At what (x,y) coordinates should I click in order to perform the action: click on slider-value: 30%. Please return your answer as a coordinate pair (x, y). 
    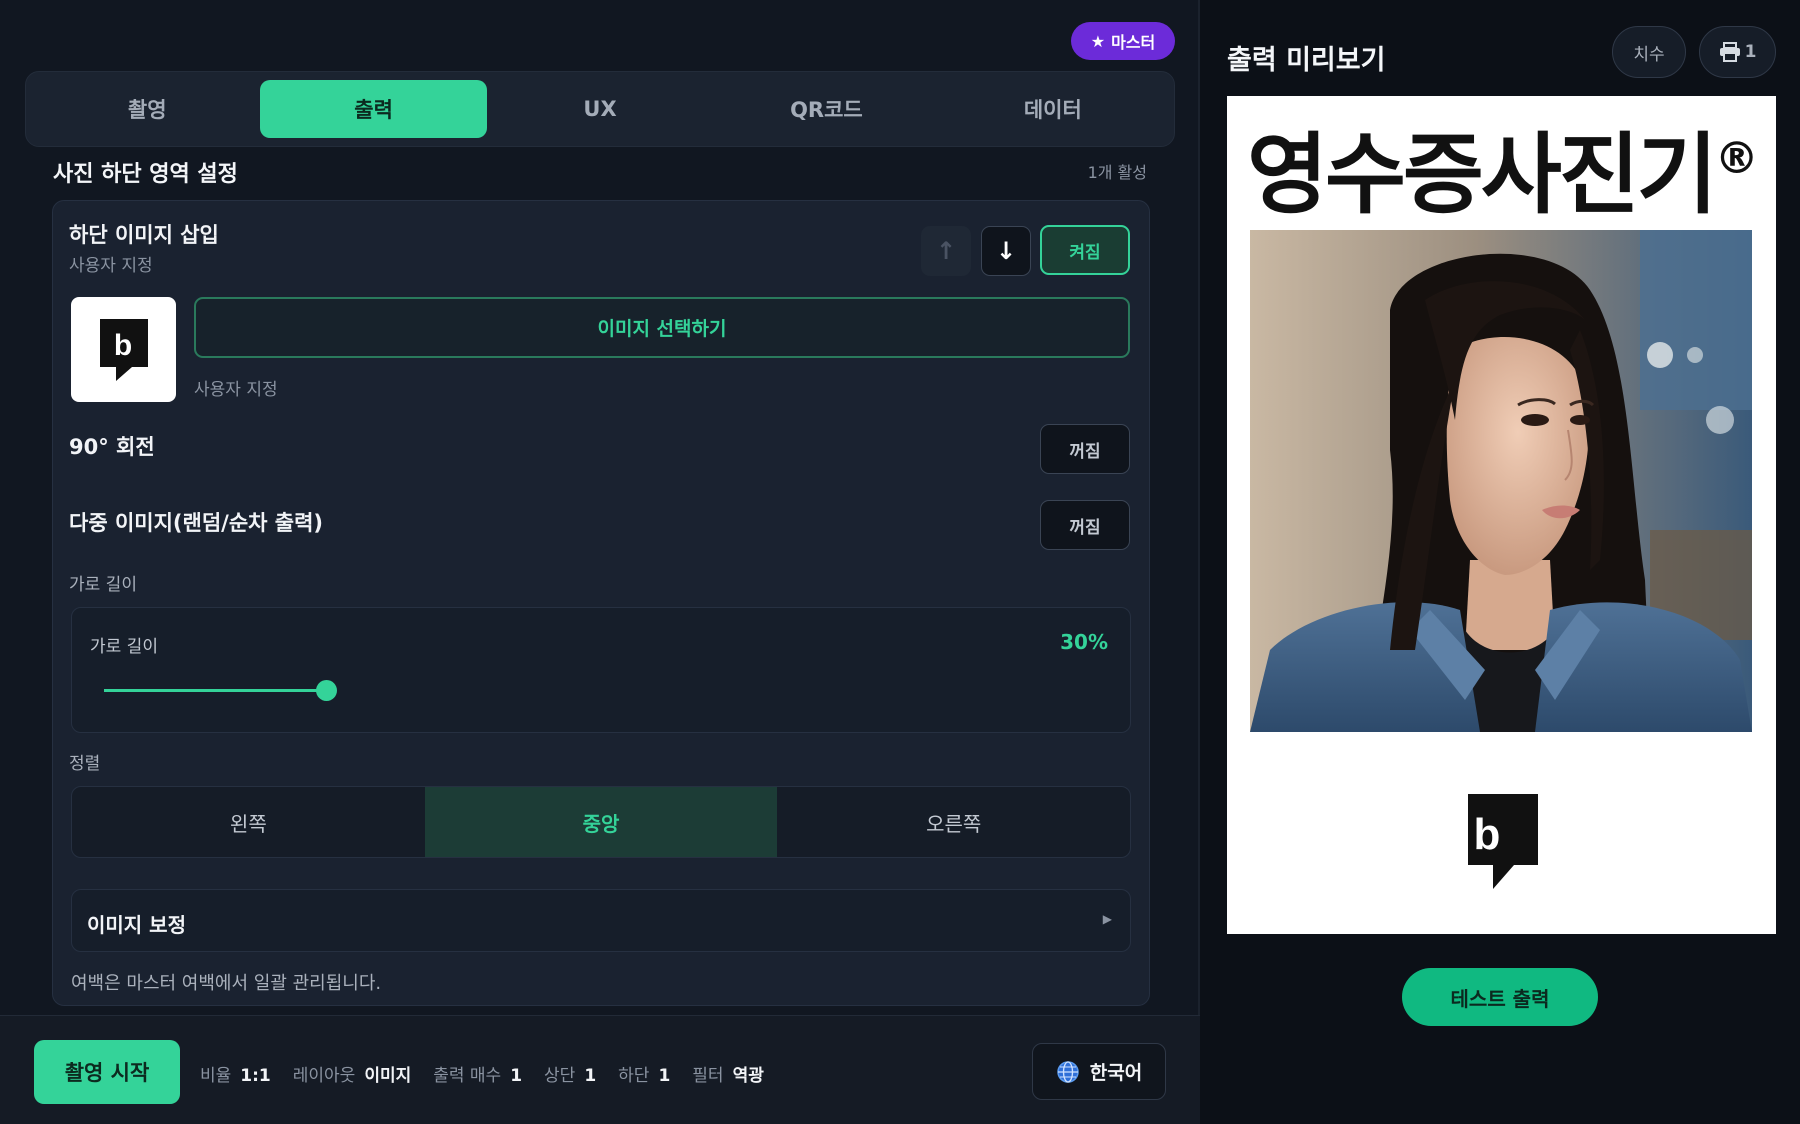
    Looking at the image, I should click on (1084, 642).